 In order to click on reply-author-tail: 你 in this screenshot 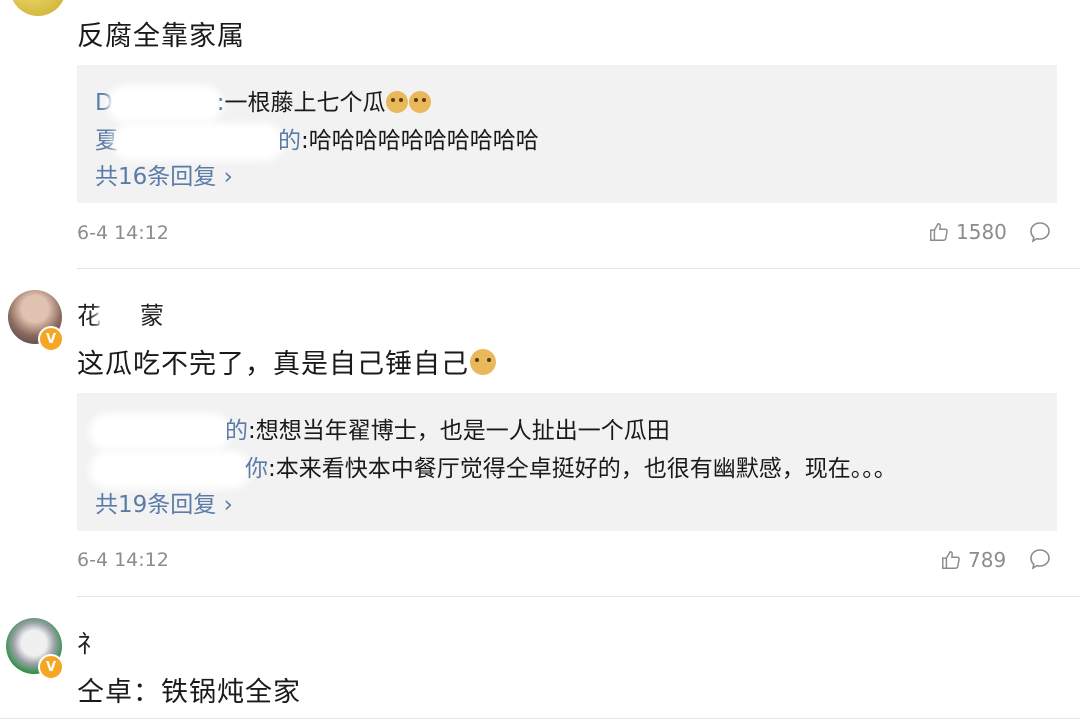, I will do `click(256, 469)`.